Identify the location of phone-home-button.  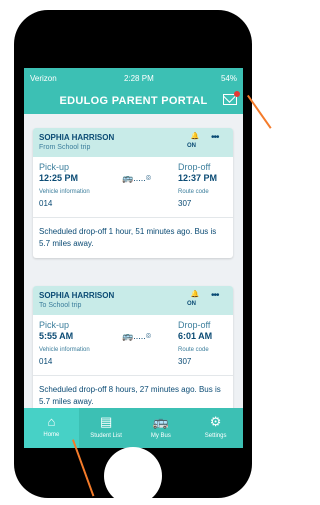
(133, 476).